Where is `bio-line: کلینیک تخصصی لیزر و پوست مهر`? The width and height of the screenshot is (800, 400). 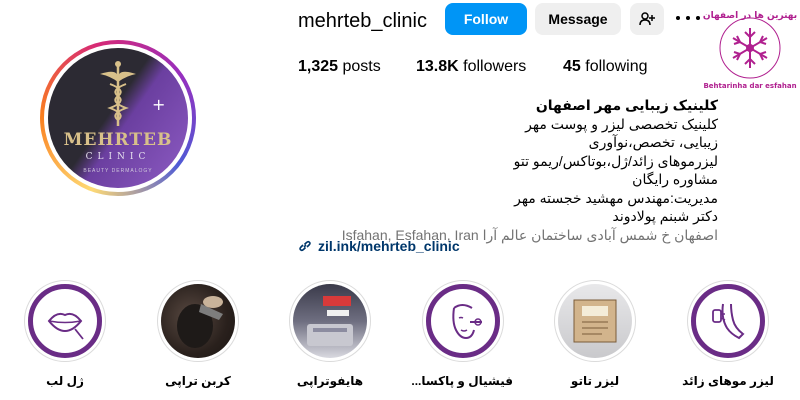
bio-line: کلینیک تخصصی لیزر و پوست مهر is located at coordinates (621, 123).